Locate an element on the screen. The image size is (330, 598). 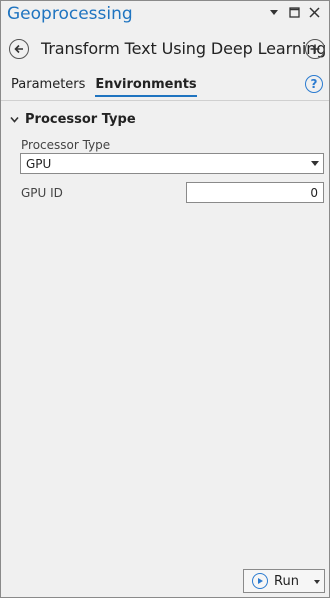
close-icon is located at coordinates (314, 12).